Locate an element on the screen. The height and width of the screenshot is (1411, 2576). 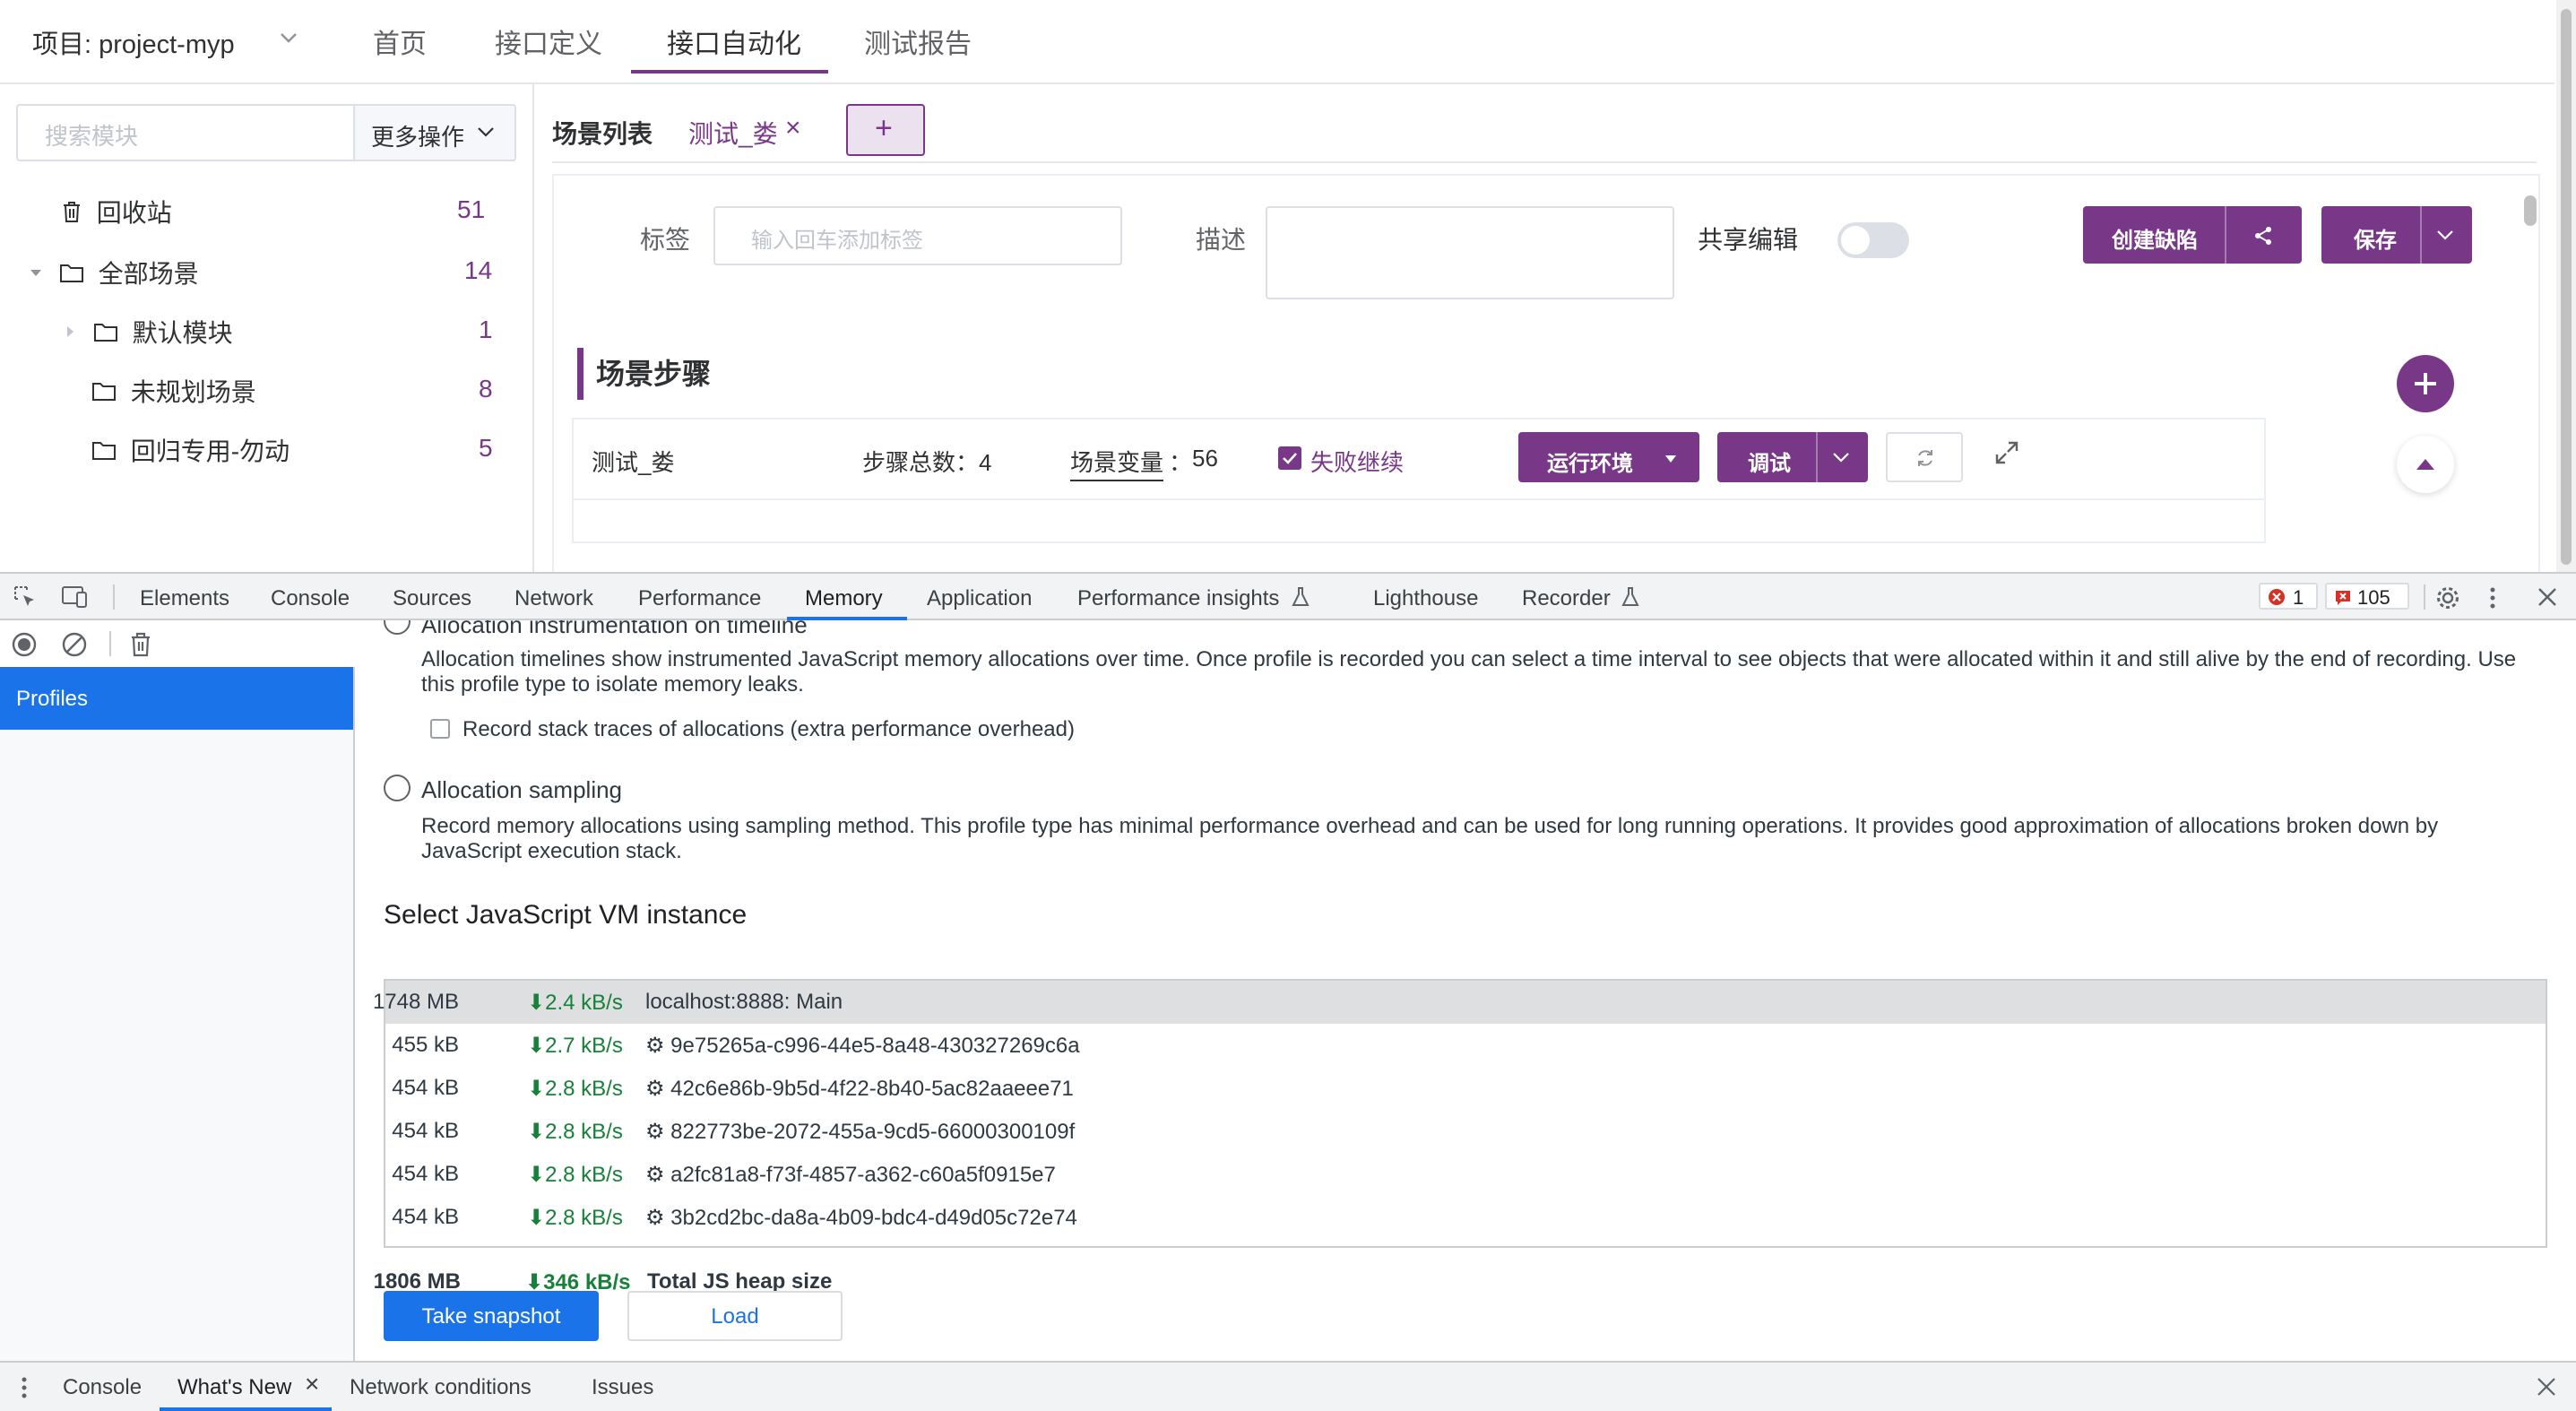
nav-tab-api-automation: 接口自动化 is located at coordinates (734, 41).